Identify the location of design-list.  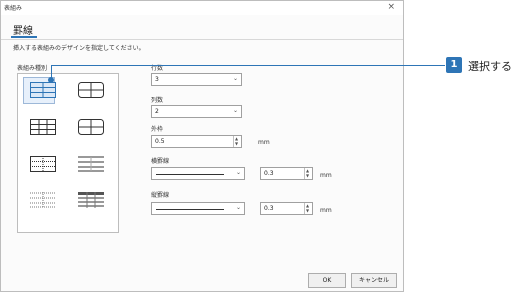
(68, 153).